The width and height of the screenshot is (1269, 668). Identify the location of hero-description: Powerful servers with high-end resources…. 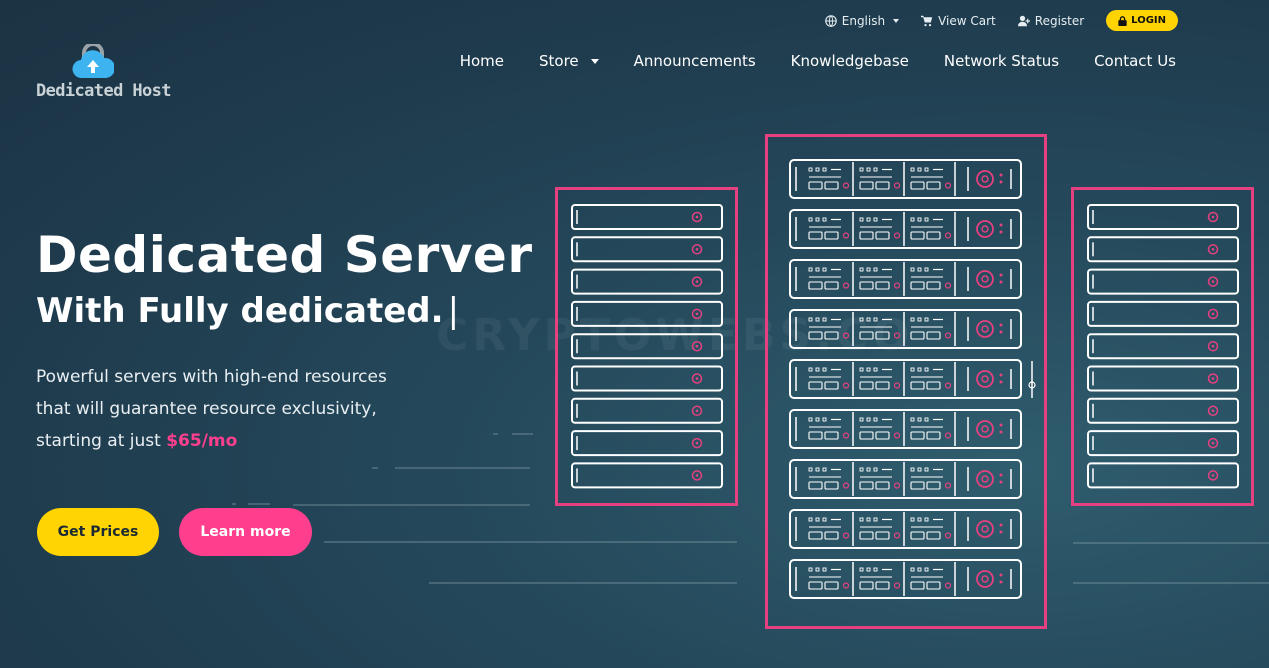
(226, 409).